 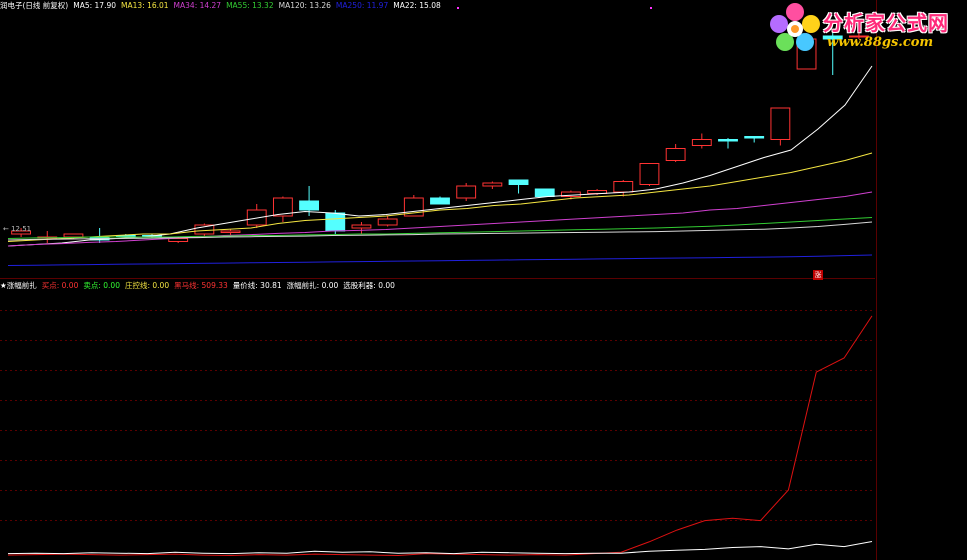 I want to click on ma-indicator-label-6: MA22: 15.08, so click(x=417, y=5).